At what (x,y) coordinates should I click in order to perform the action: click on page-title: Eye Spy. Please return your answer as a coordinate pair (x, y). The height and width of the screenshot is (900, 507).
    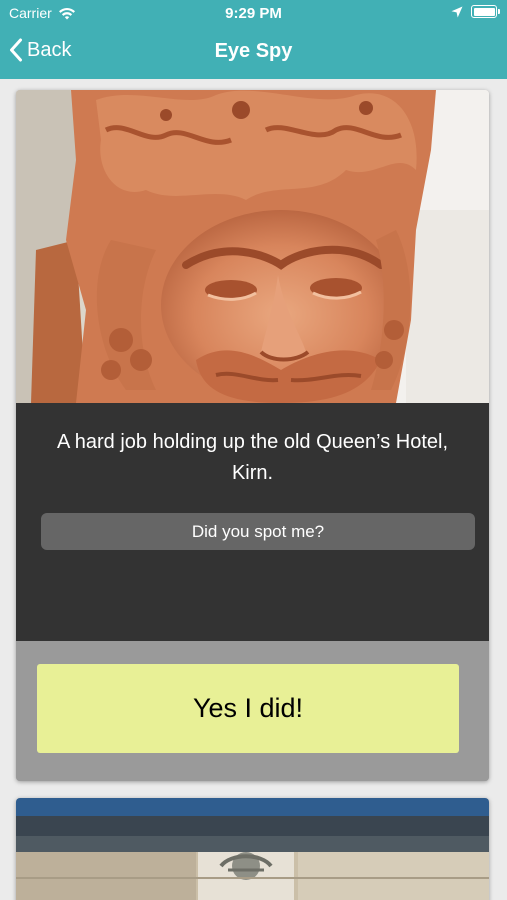
    Looking at the image, I should click on (253, 51).